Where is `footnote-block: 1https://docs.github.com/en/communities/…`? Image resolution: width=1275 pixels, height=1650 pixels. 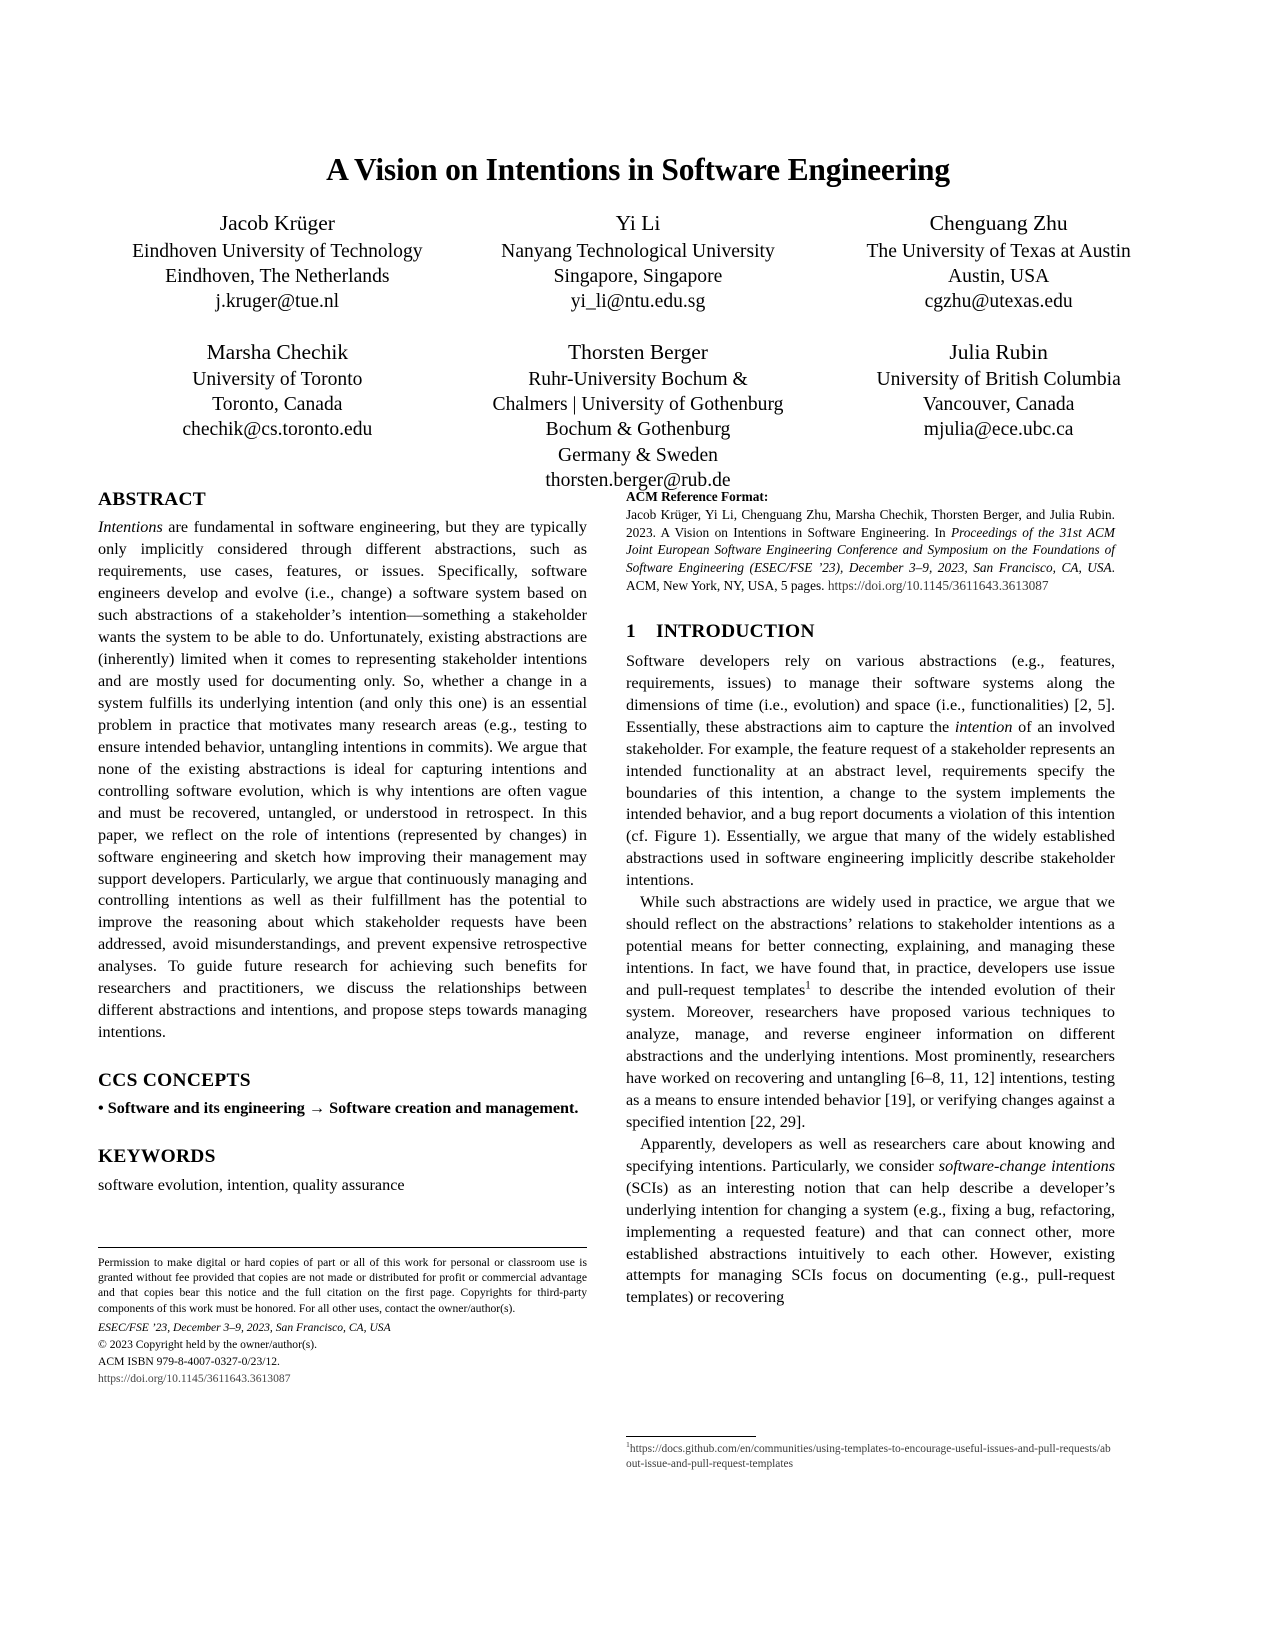
footnote-block: 1https://docs.github.com/en/communities/… is located at coordinates (870, 1454).